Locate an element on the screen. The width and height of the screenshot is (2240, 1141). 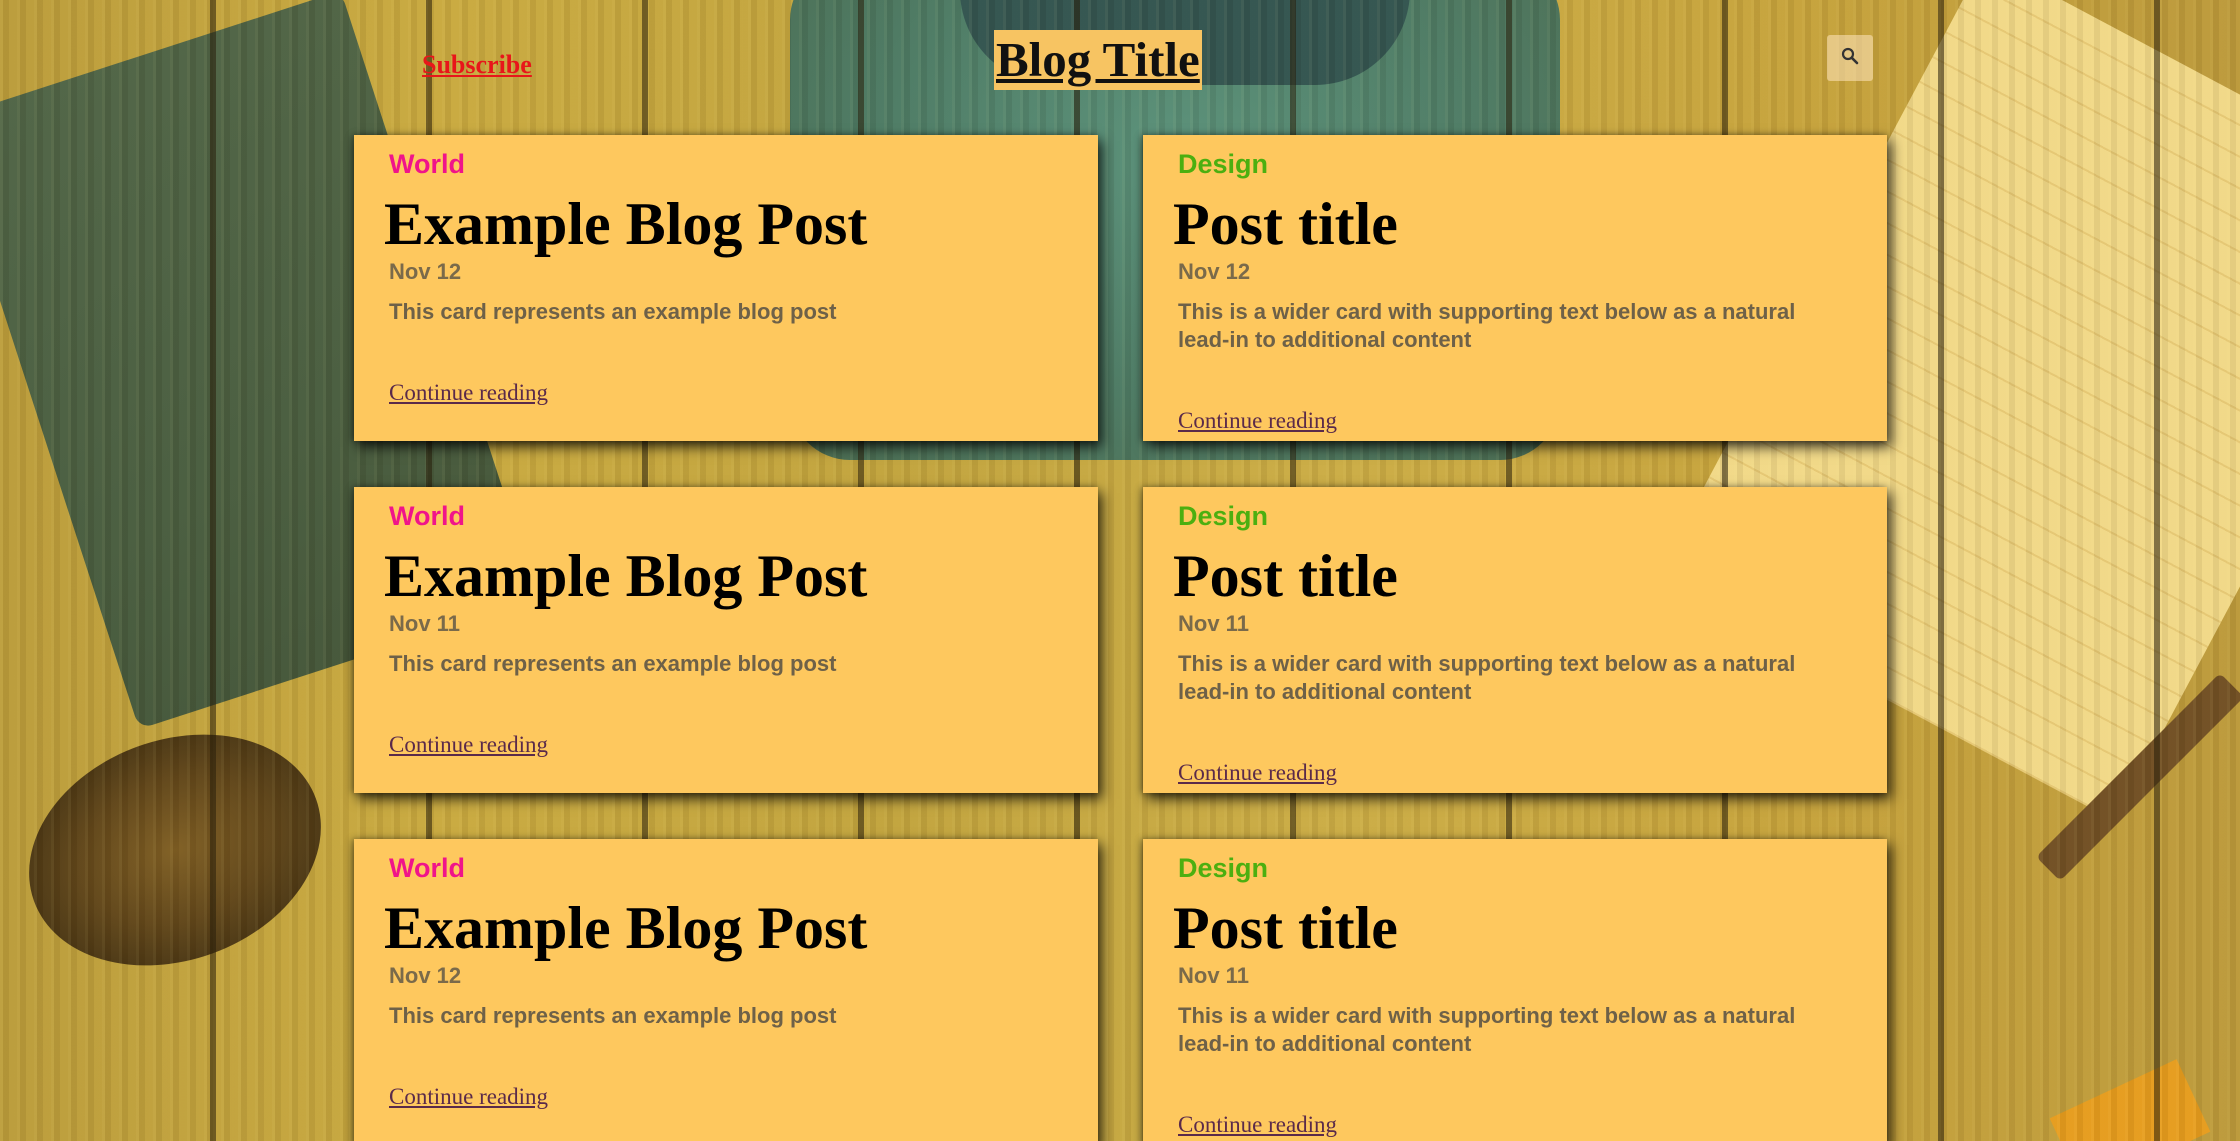
search-icon is located at coordinates (1850, 58).